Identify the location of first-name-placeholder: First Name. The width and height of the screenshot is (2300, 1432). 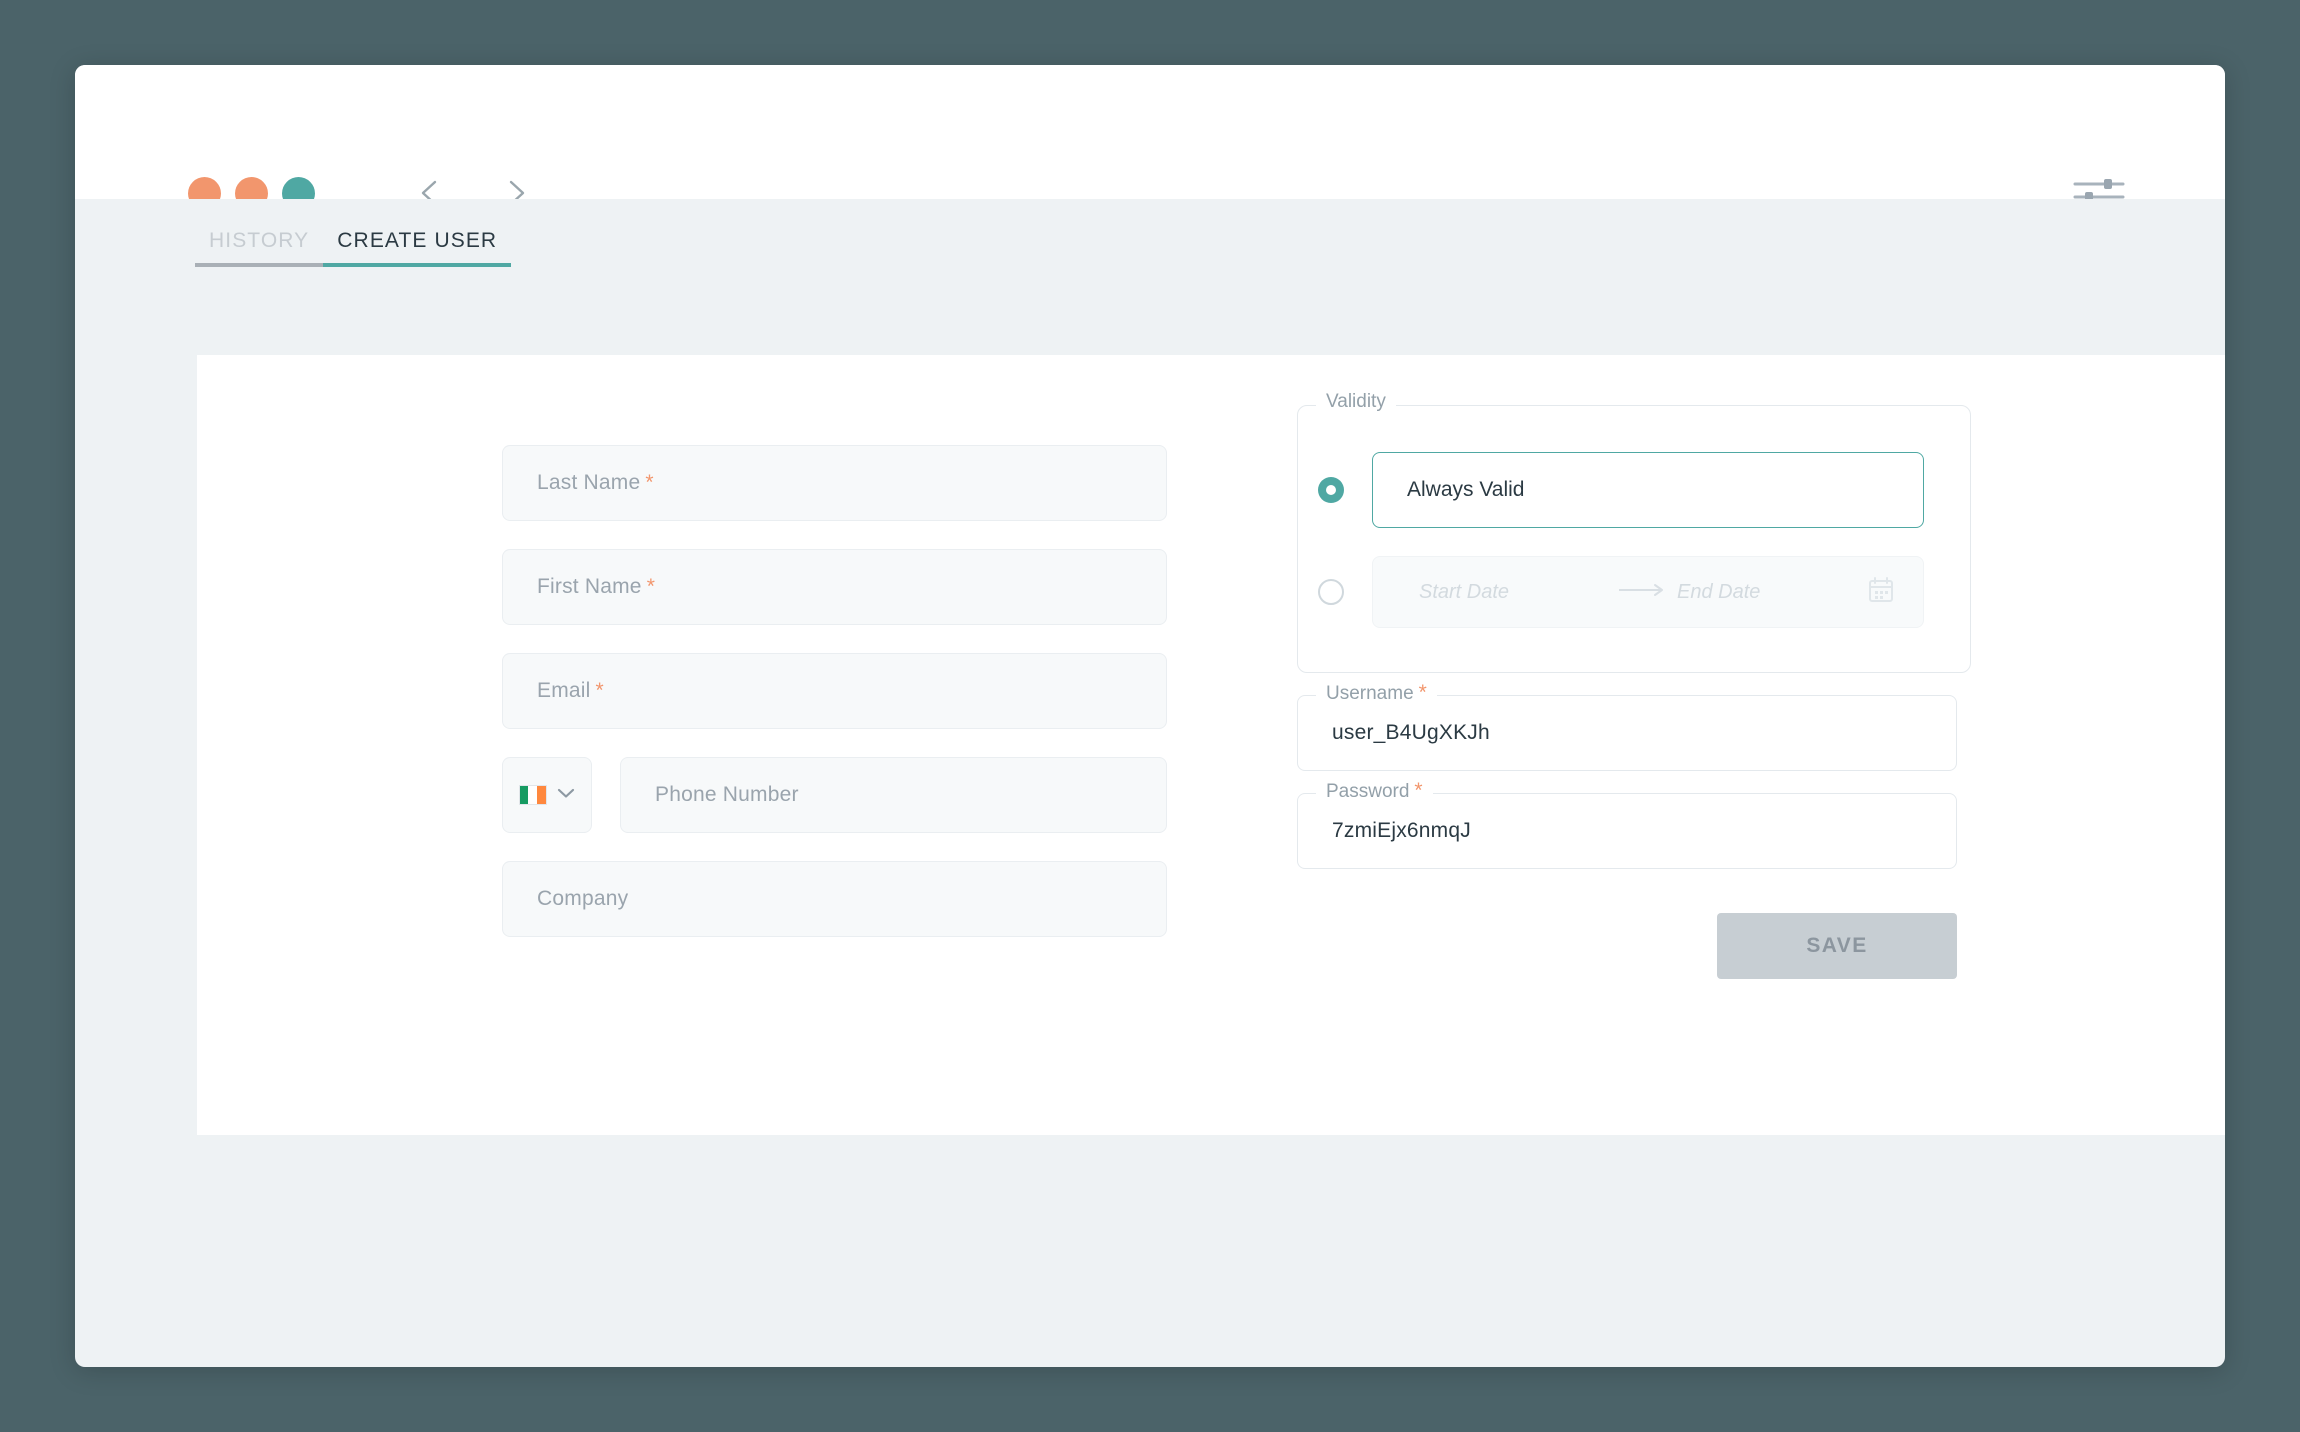
(589, 586).